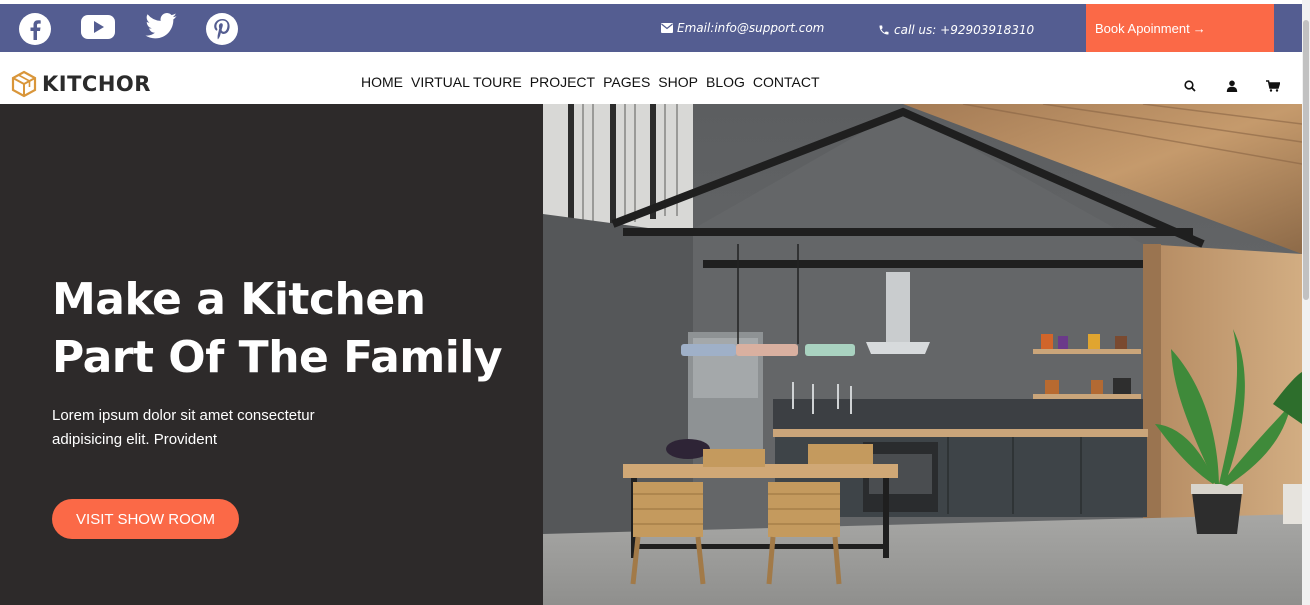  Describe the element at coordinates (1199, 28) in the screenshot. I see `arrow-right-icon: →` at that location.